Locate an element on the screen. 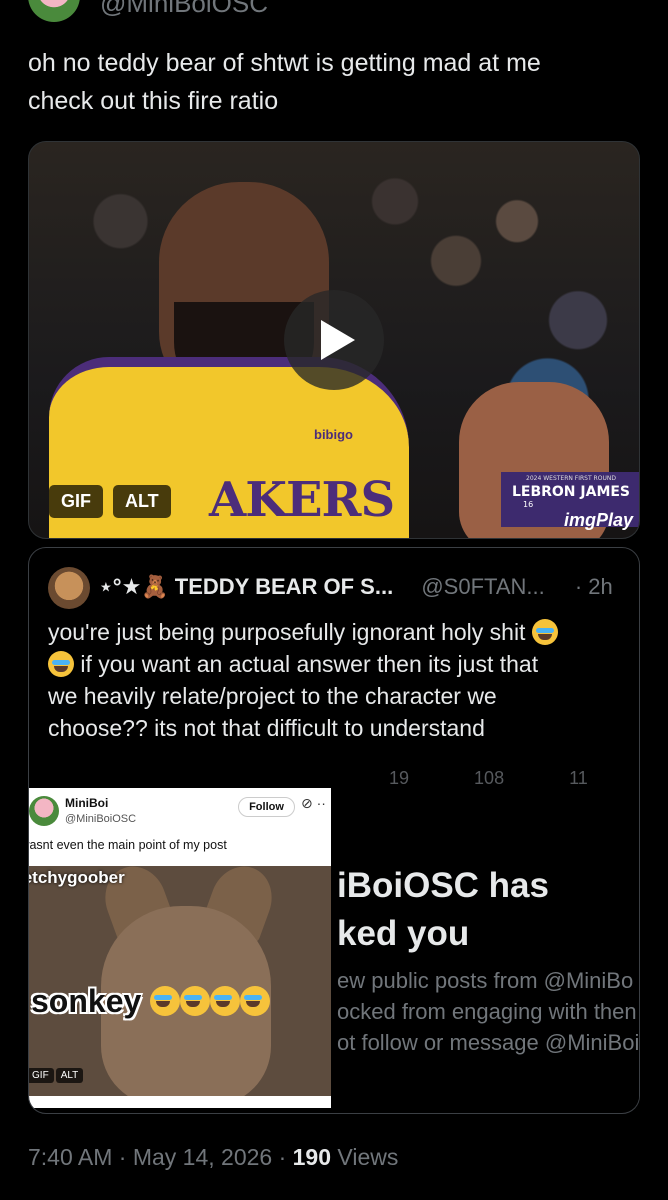 Image resolution: width=668 pixels, height=1200 pixels. play-button is located at coordinates (334, 340).